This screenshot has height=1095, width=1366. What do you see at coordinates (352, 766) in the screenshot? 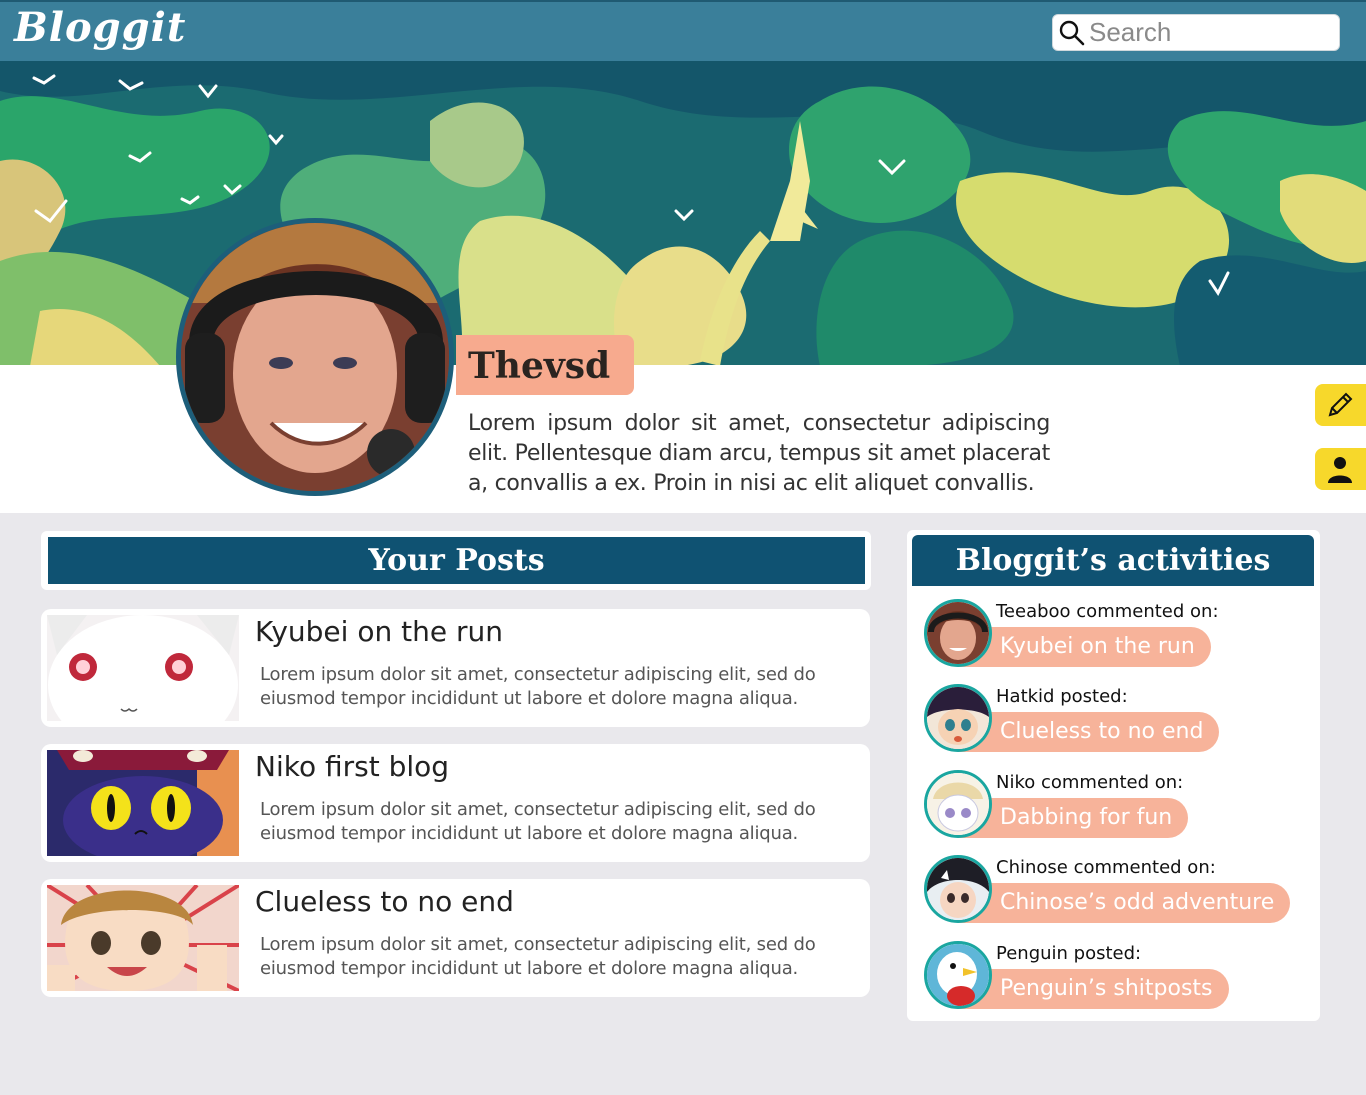
I see `post-title: Niko first blog` at bounding box center [352, 766].